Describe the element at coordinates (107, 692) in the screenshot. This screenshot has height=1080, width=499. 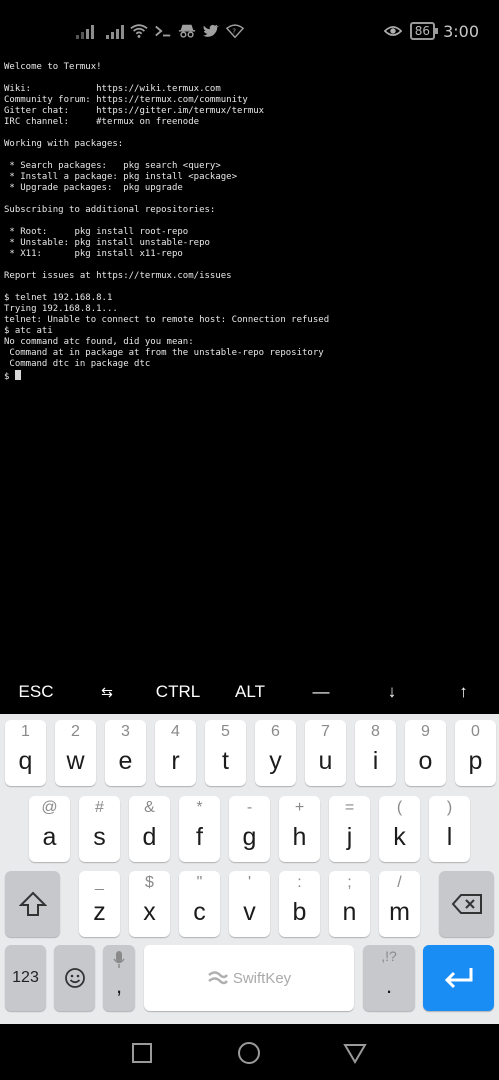
I see `tab-key: ⇆` at that location.